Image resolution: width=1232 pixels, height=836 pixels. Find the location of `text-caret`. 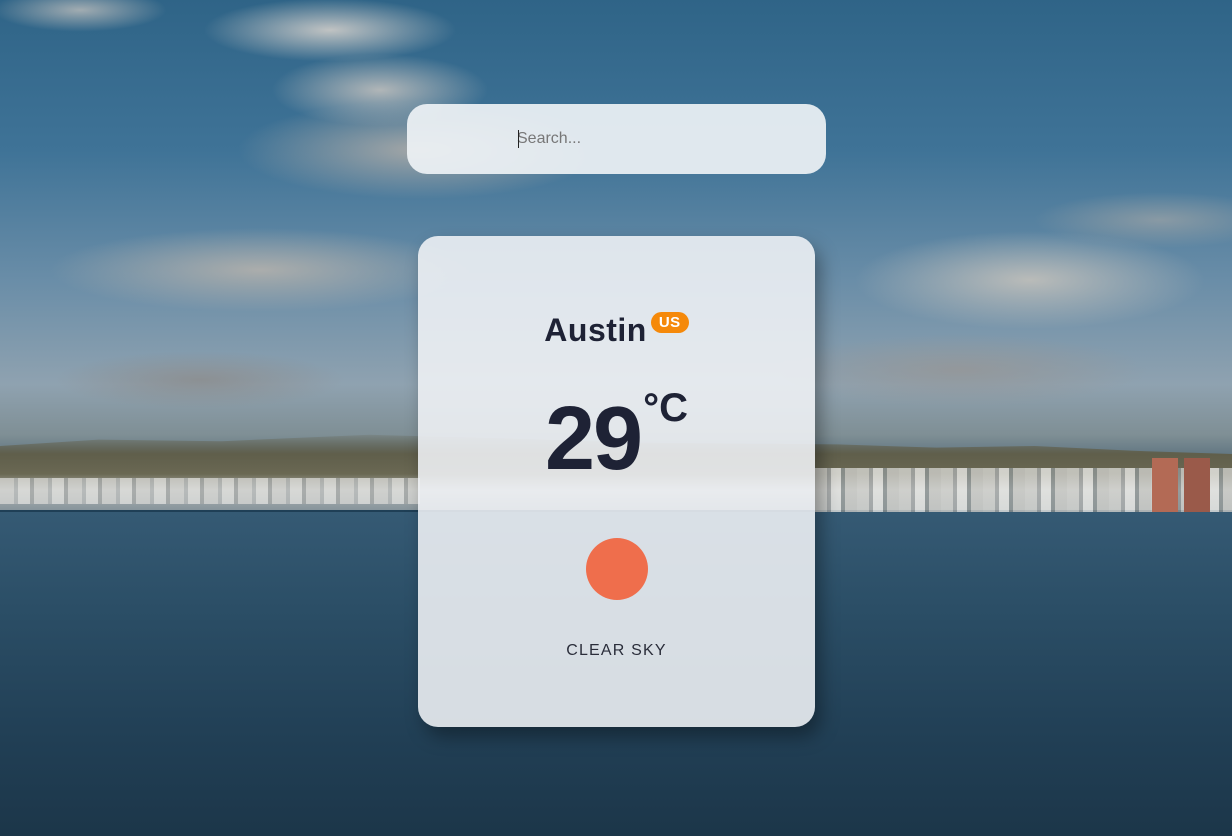

text-caret is located at coordinates (518, 139).